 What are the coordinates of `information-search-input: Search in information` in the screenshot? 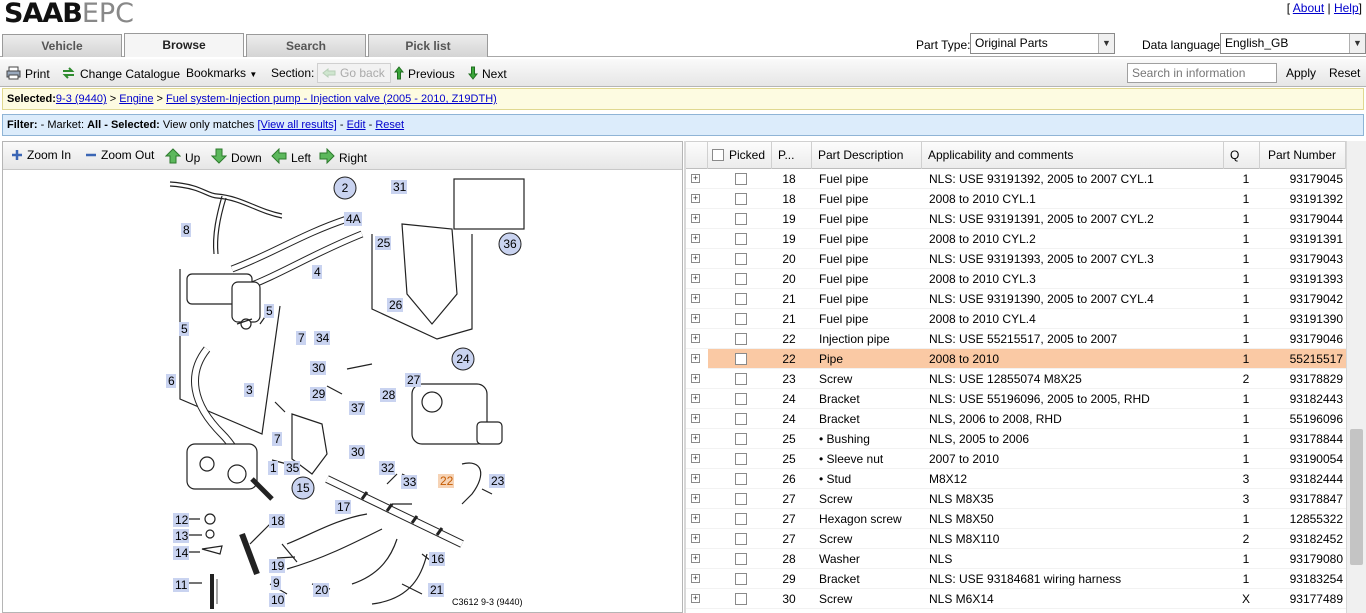 It's located at (1202, 73).